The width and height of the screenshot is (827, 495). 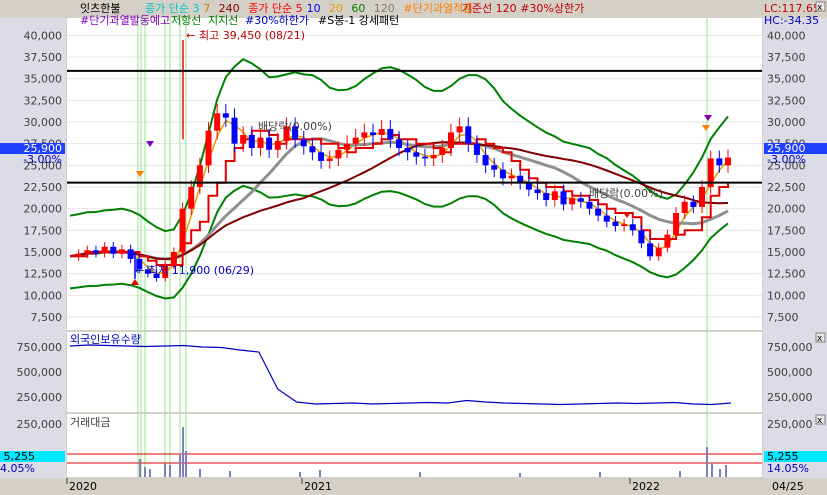 I want to click on y-tick-label: 10,000, so click(x=786, y=295).